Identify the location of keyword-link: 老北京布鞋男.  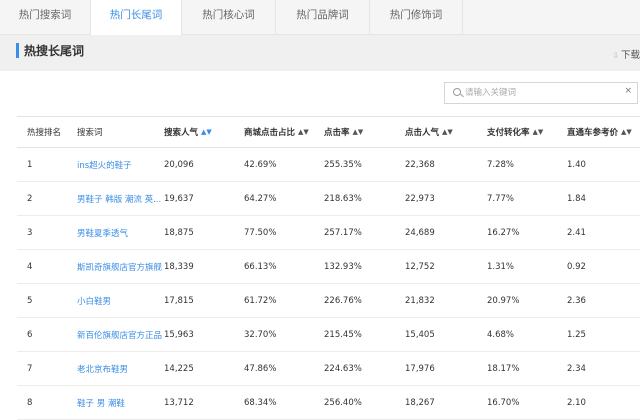
(121, 368).